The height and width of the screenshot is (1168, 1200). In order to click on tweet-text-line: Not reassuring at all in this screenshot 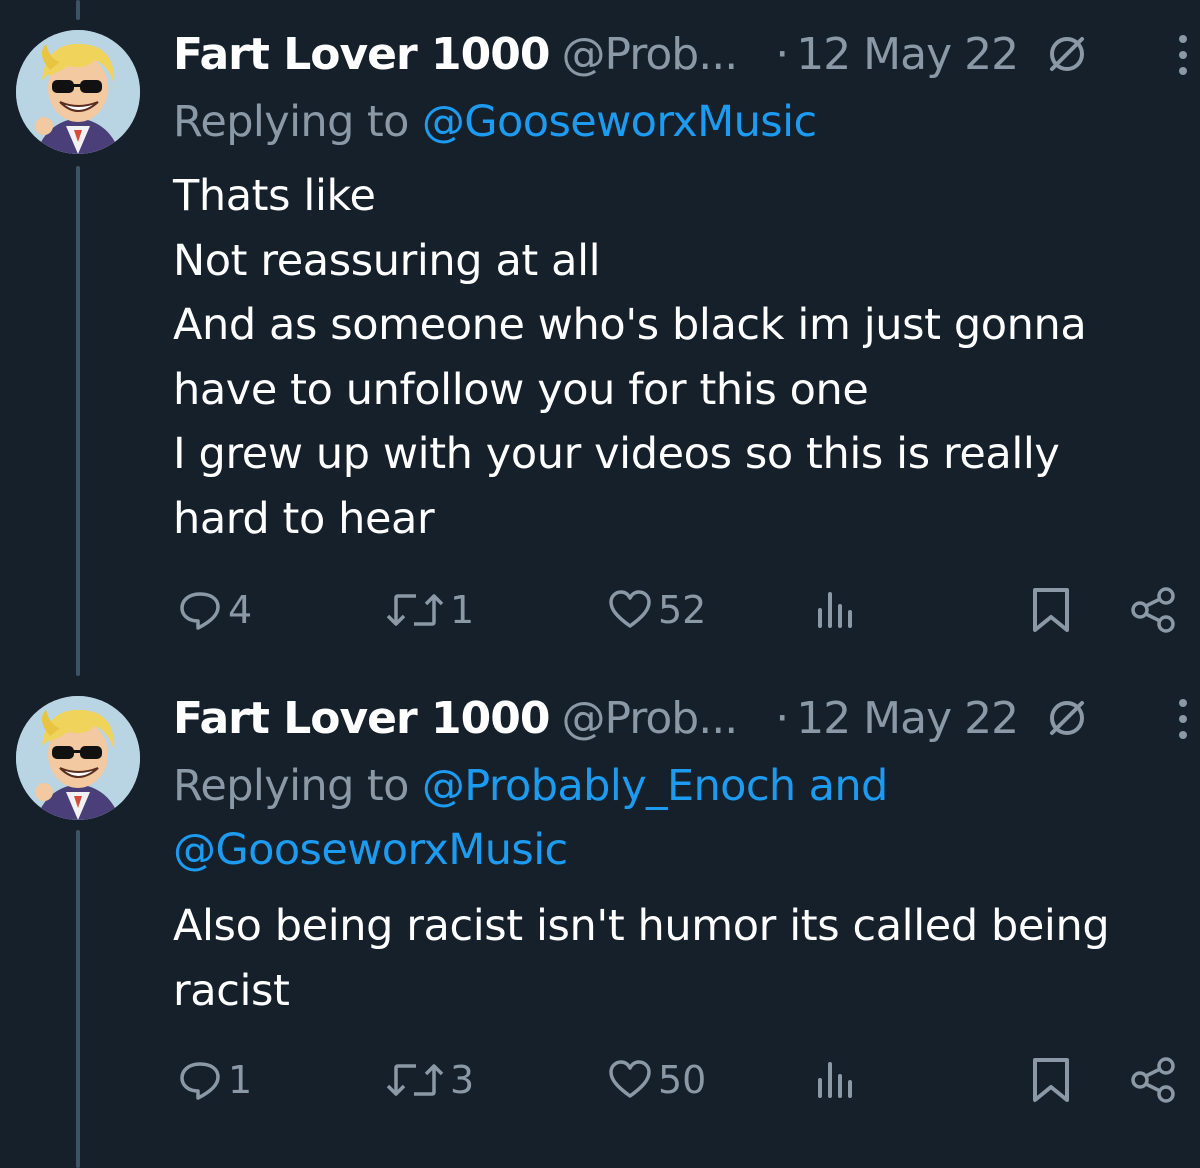, I will do `click(387, 260)`.